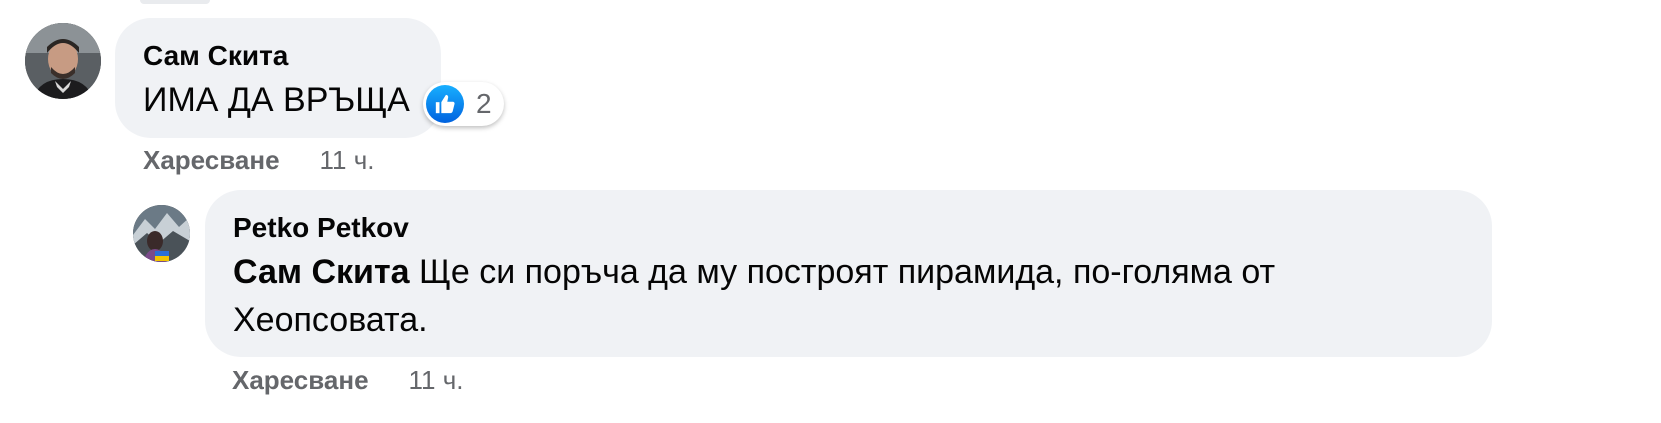  What do you see at coordinates (321, 272) in the screenshot?
I see `mention-link: Сам Скита` at bounding box center [321, 272].